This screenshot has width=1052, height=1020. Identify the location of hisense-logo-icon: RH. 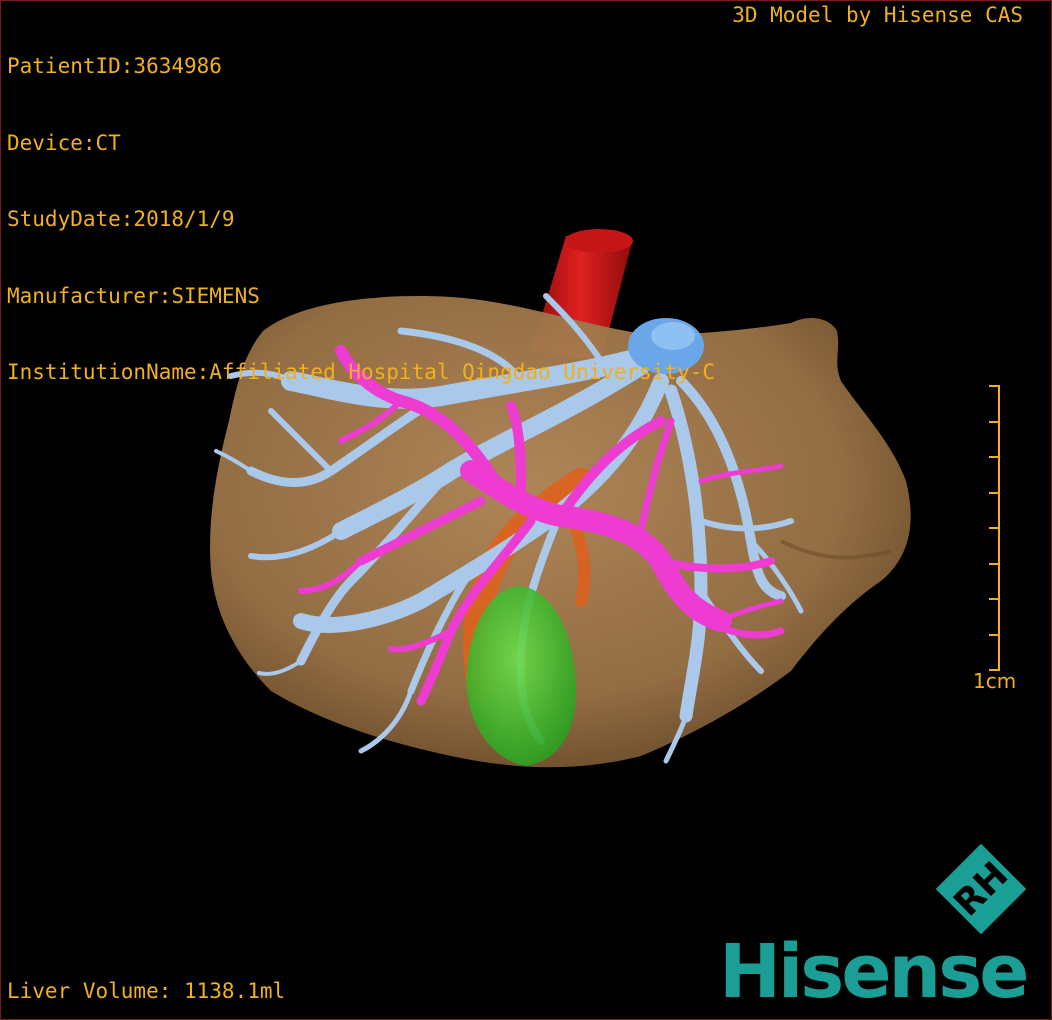
(981, 889).